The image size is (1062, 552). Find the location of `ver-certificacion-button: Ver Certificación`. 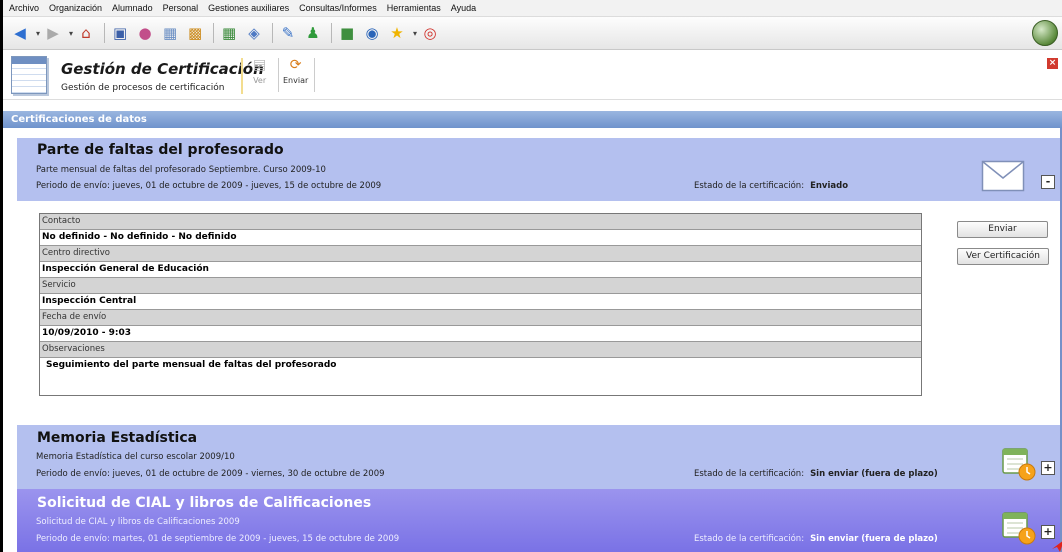

ver-certificacion-button: Ver Certificación is located at coordinates (1003, 256).